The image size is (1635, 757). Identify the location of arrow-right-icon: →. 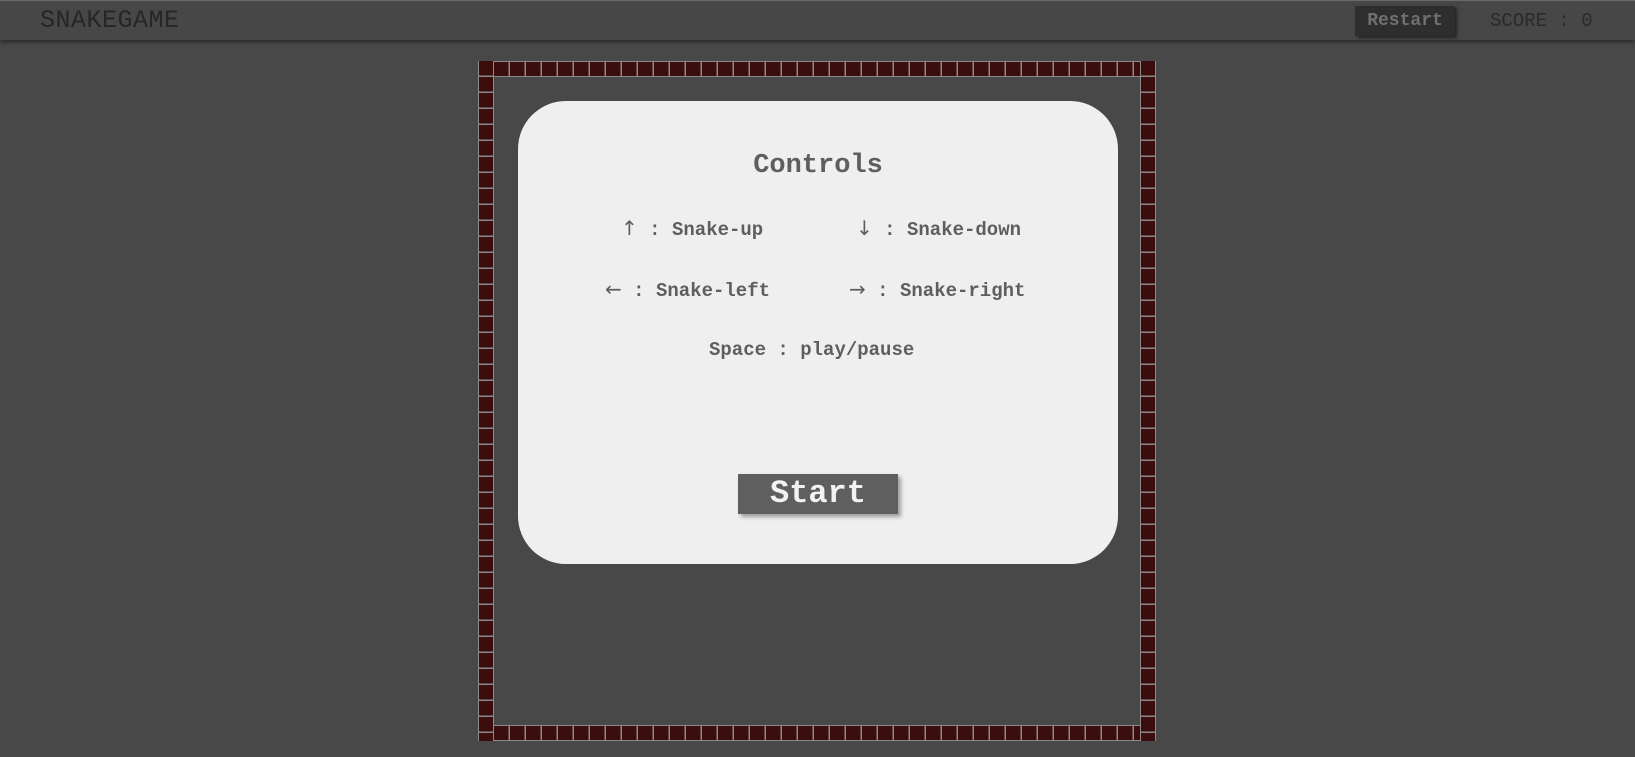
(857, 289).